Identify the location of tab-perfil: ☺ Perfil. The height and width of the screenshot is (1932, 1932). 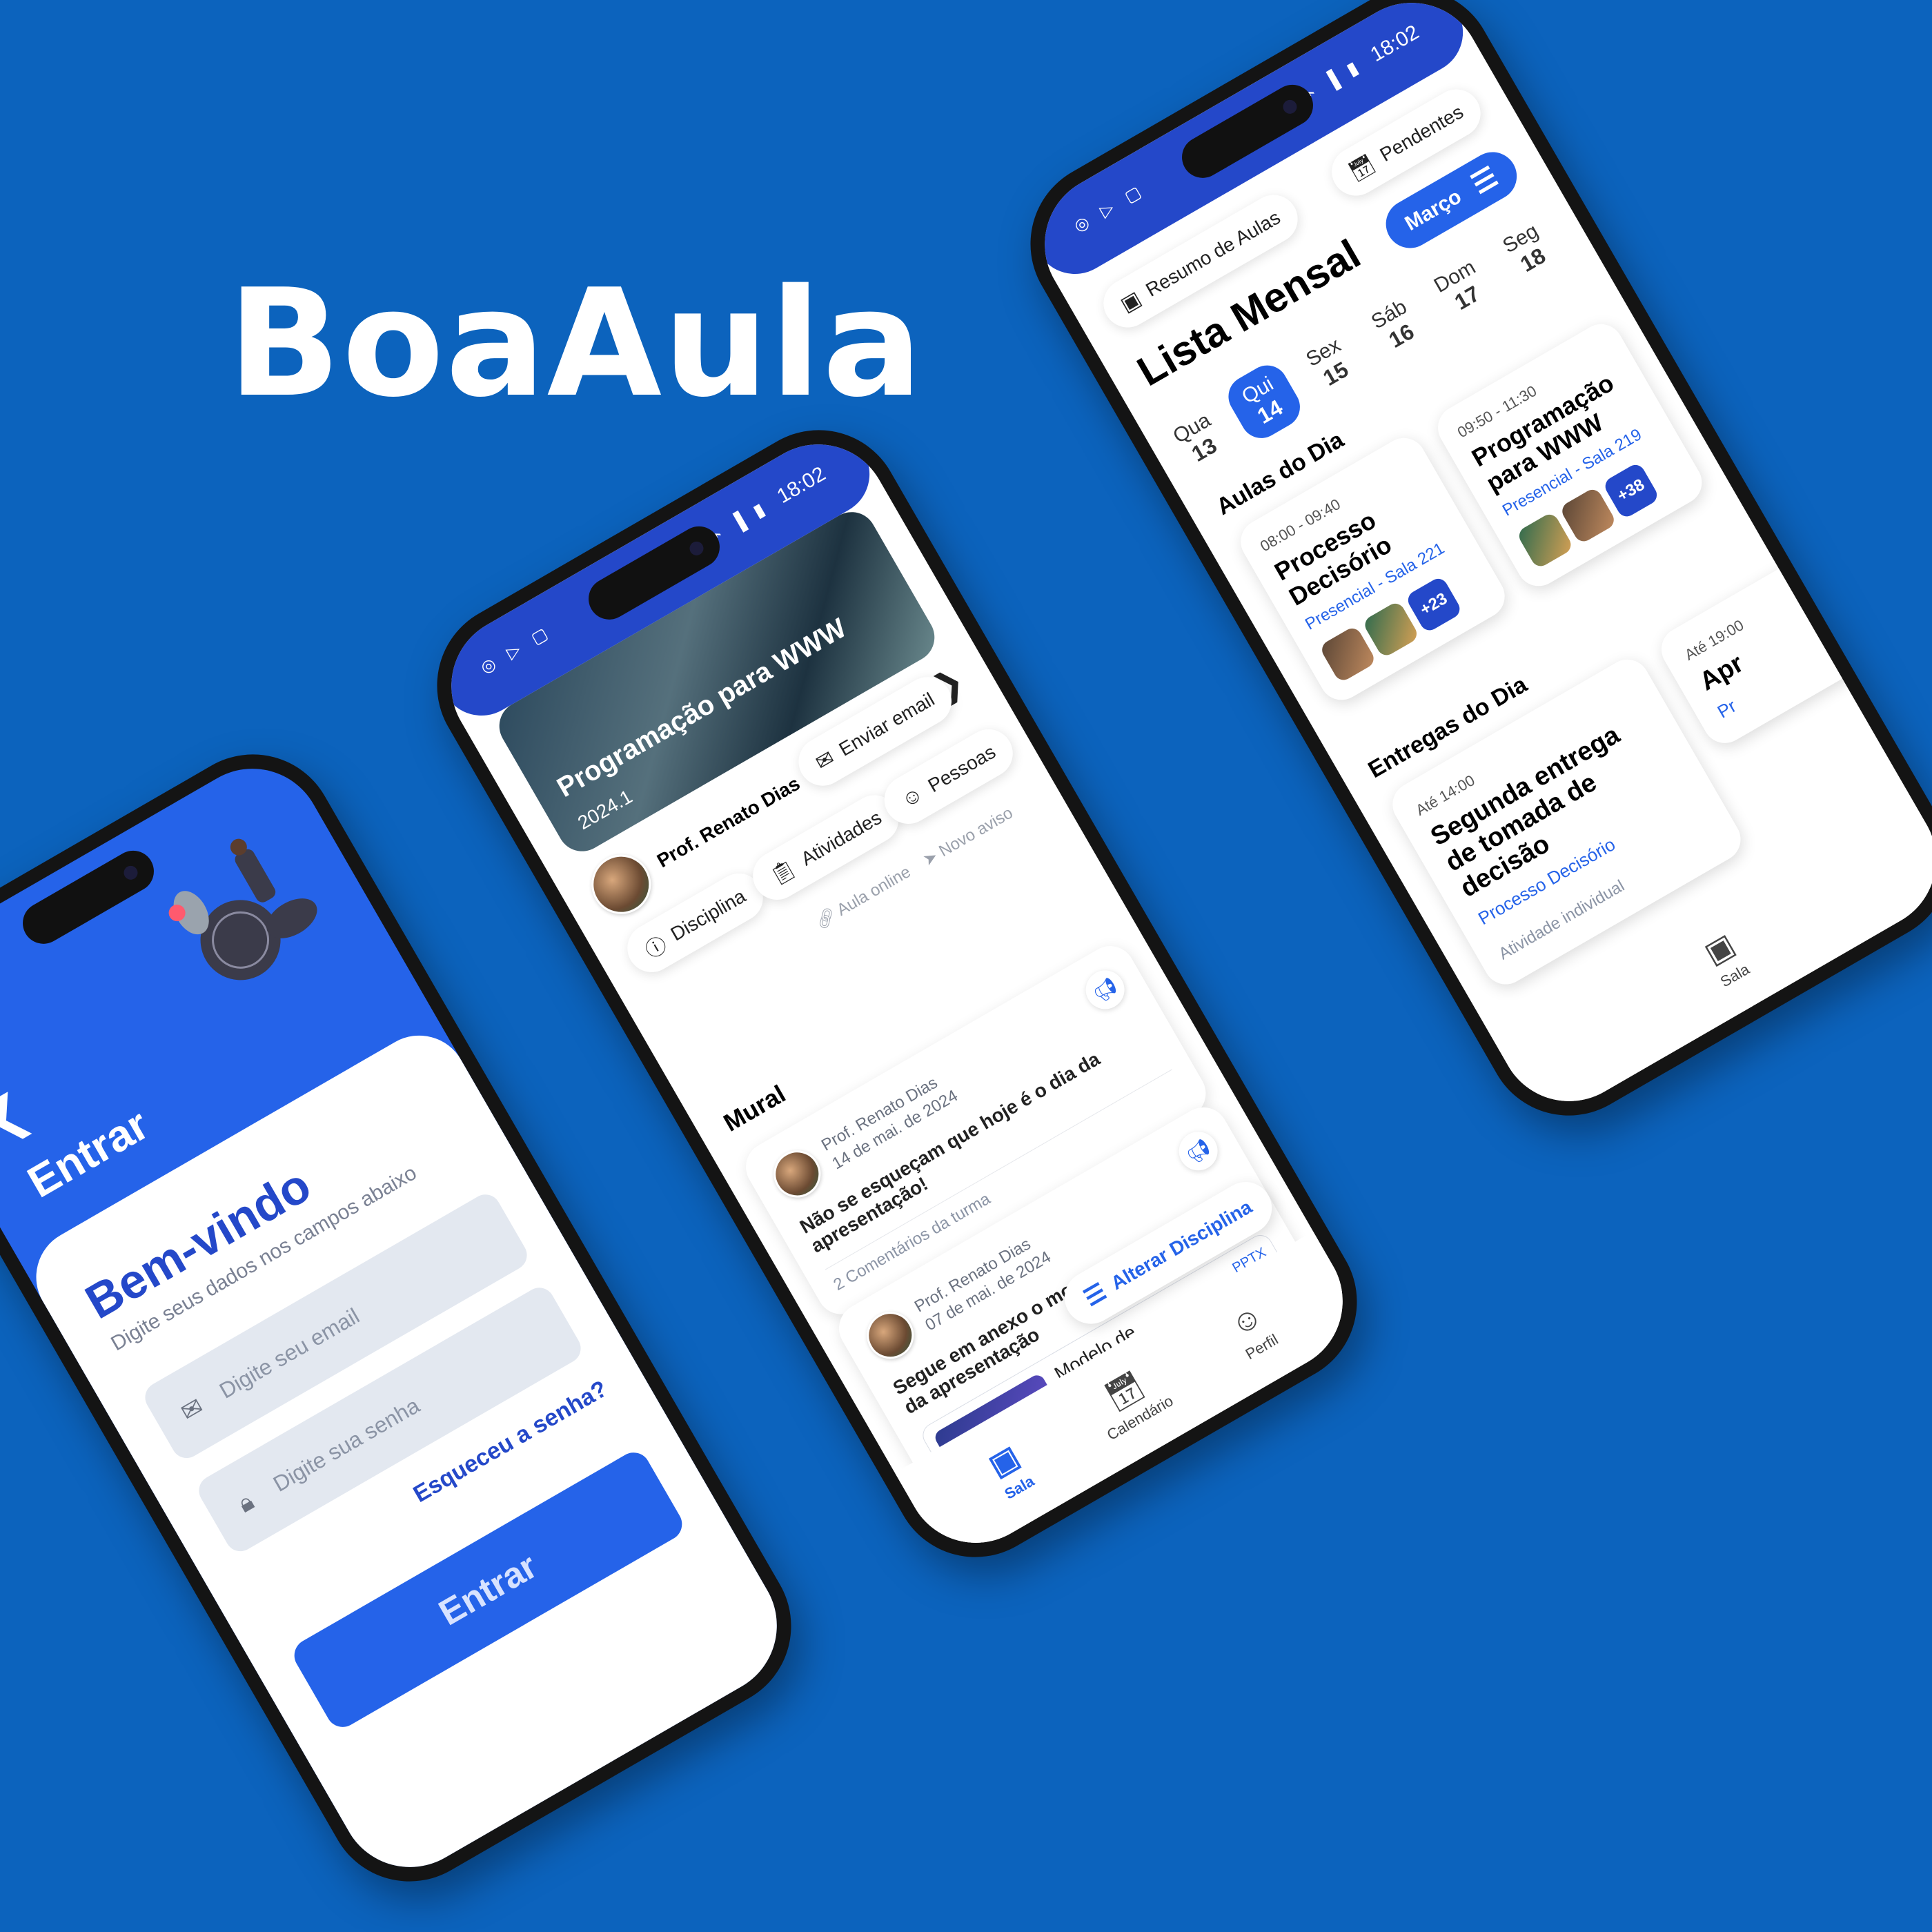
(1252, 1330).